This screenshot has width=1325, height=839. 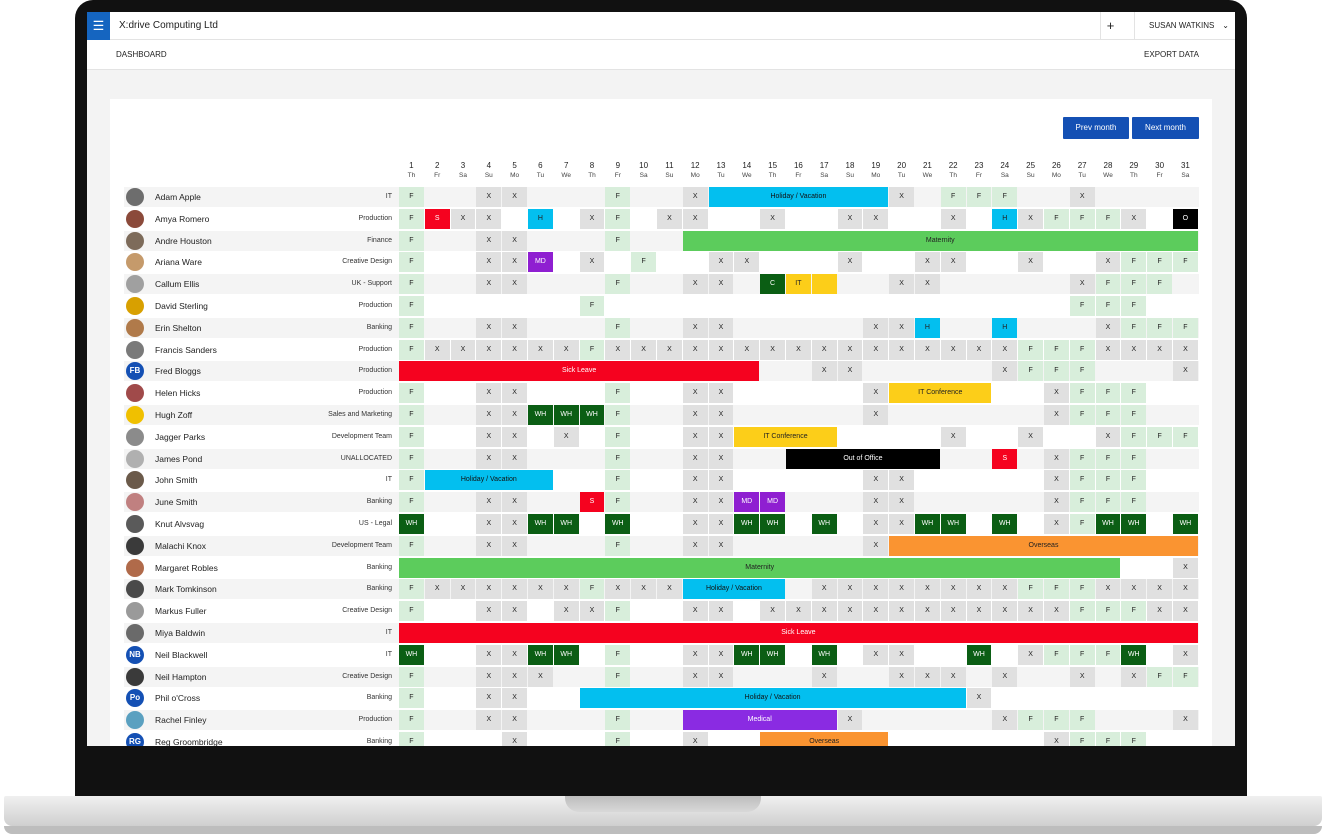 What do you see at coordinates (824, 284) in the screenshot?
I see `conference-cell` at bounding box center [824, 284].